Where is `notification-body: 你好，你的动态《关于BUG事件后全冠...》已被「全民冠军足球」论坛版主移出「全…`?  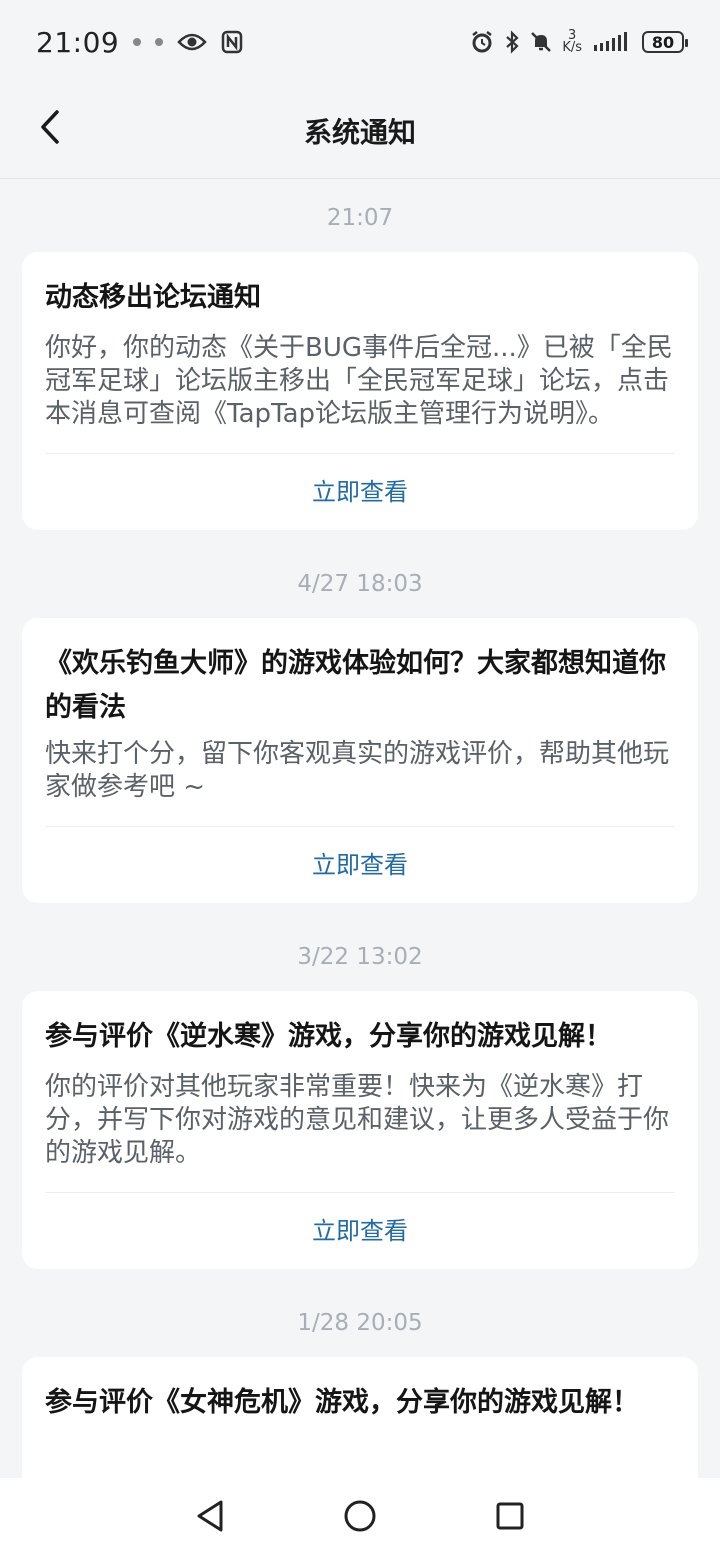
notification-body: 你好，你的动态《关于BUG事件后全冠...》已被「全民冠军足球」论坛版主移出「全… is located at coordinates (359, 381).